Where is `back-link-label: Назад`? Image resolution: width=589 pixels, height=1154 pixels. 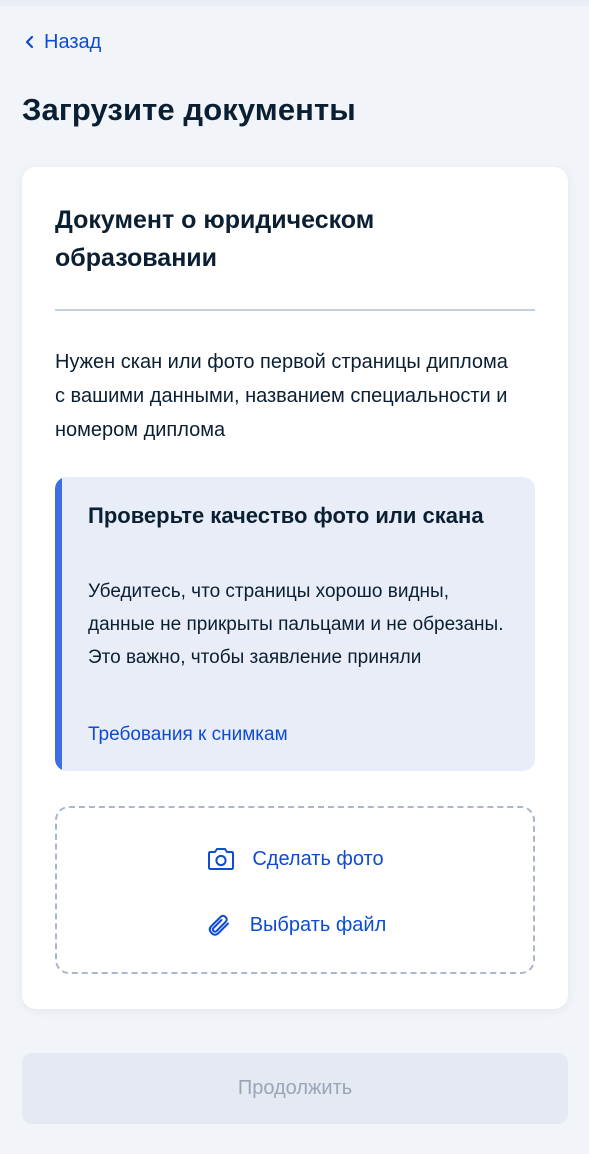 back-link-label: Назад is located at coordinates (73, 41).